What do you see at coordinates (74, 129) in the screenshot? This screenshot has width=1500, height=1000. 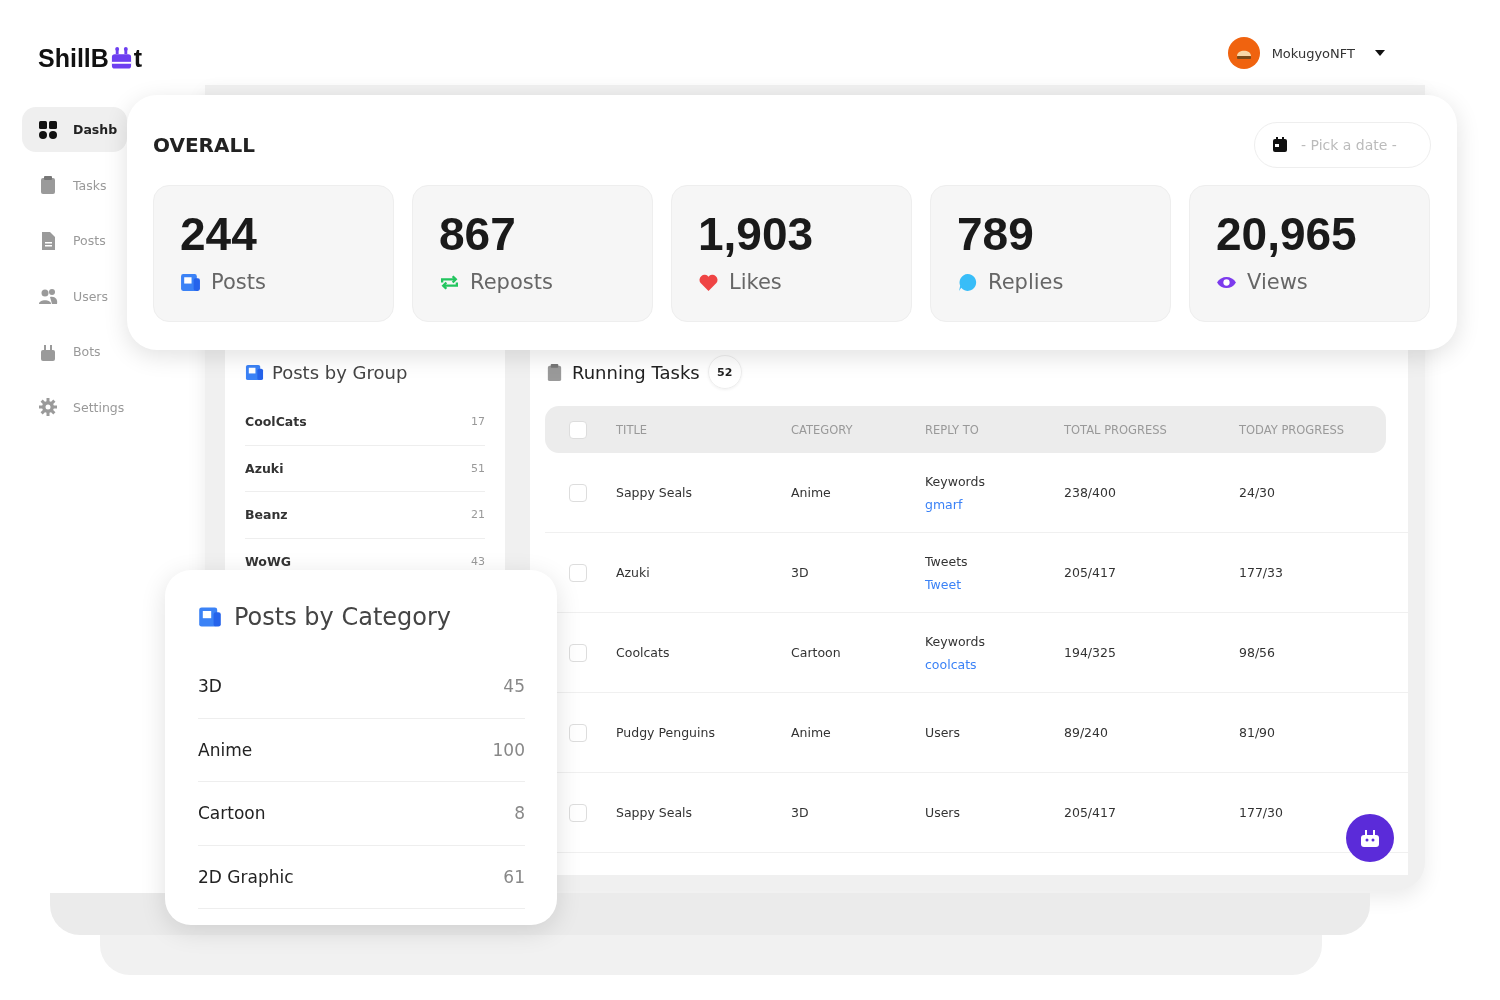 I see `sidebar-item: Dashb` at bounding box center [74, 129].